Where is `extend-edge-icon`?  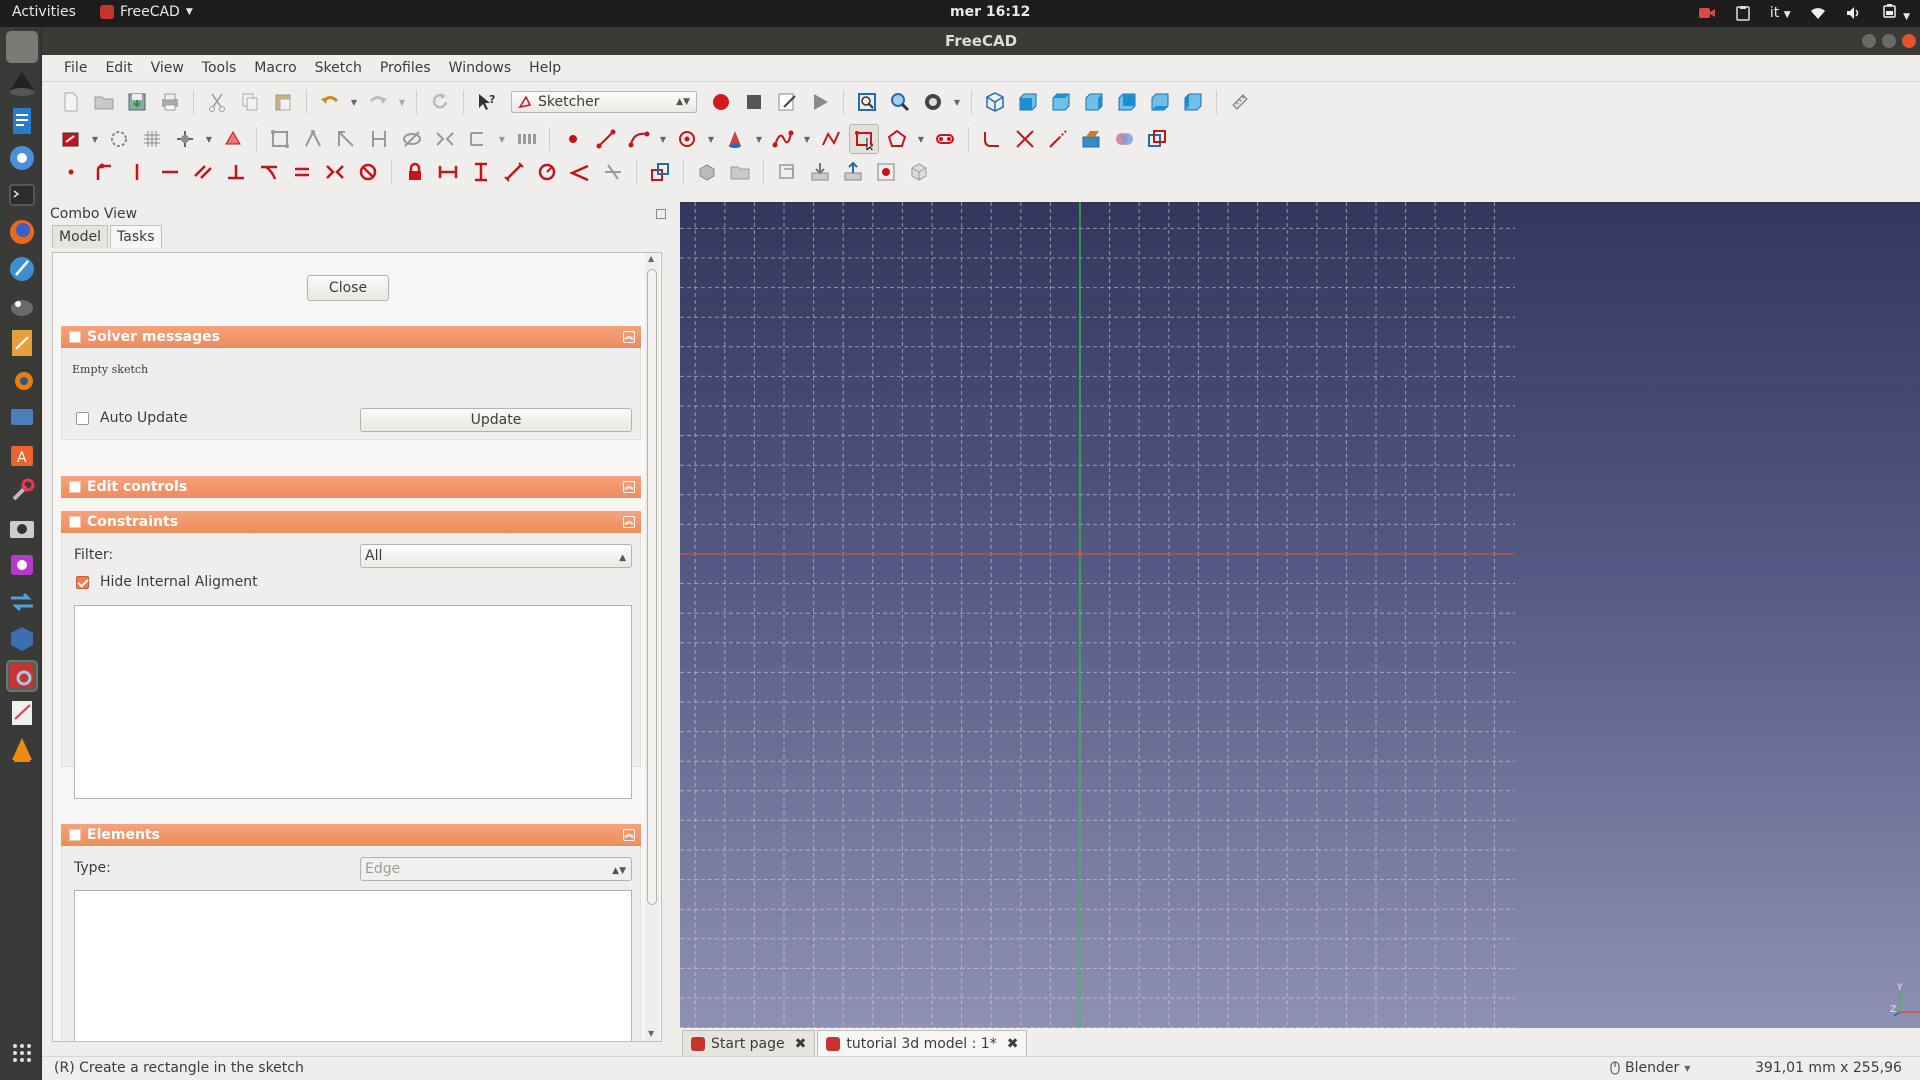
extend-edge-icon is located at coordinates (1058, 139).